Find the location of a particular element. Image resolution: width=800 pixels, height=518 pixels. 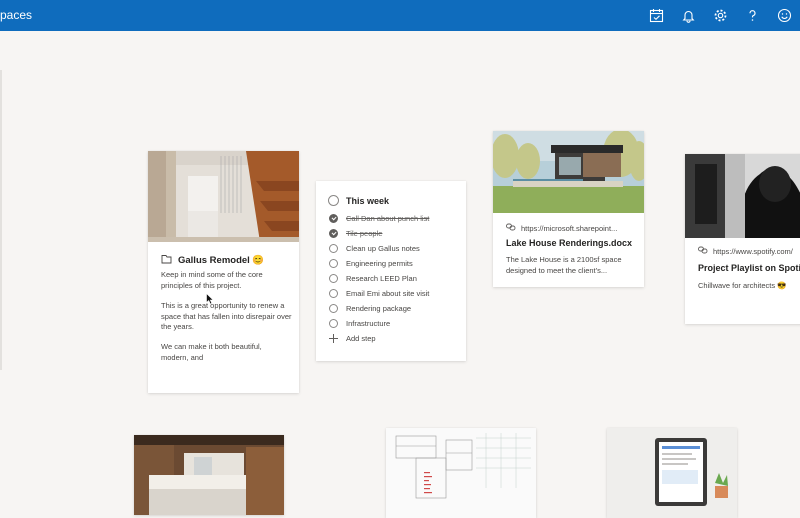

task-item: Email Emi about site visit is located at coordinates (394, 293).